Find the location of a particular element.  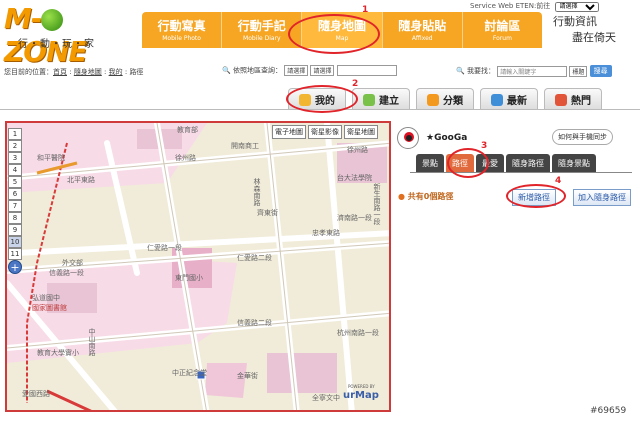

map-type-satellite: 衛星影像 is located at coordinates (325, 132).